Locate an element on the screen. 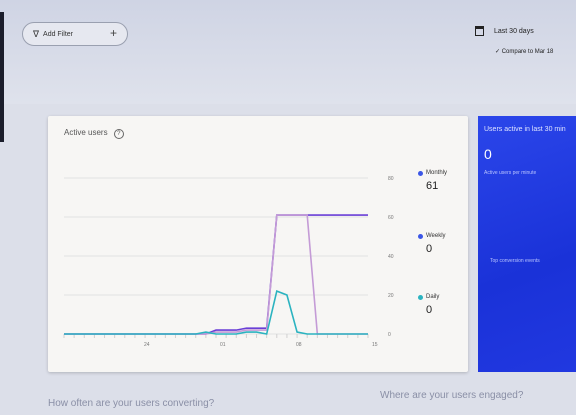 The height and width of the screenshot is (415, 576). x-tick-label: 08 is located at coordinates (299, 345).